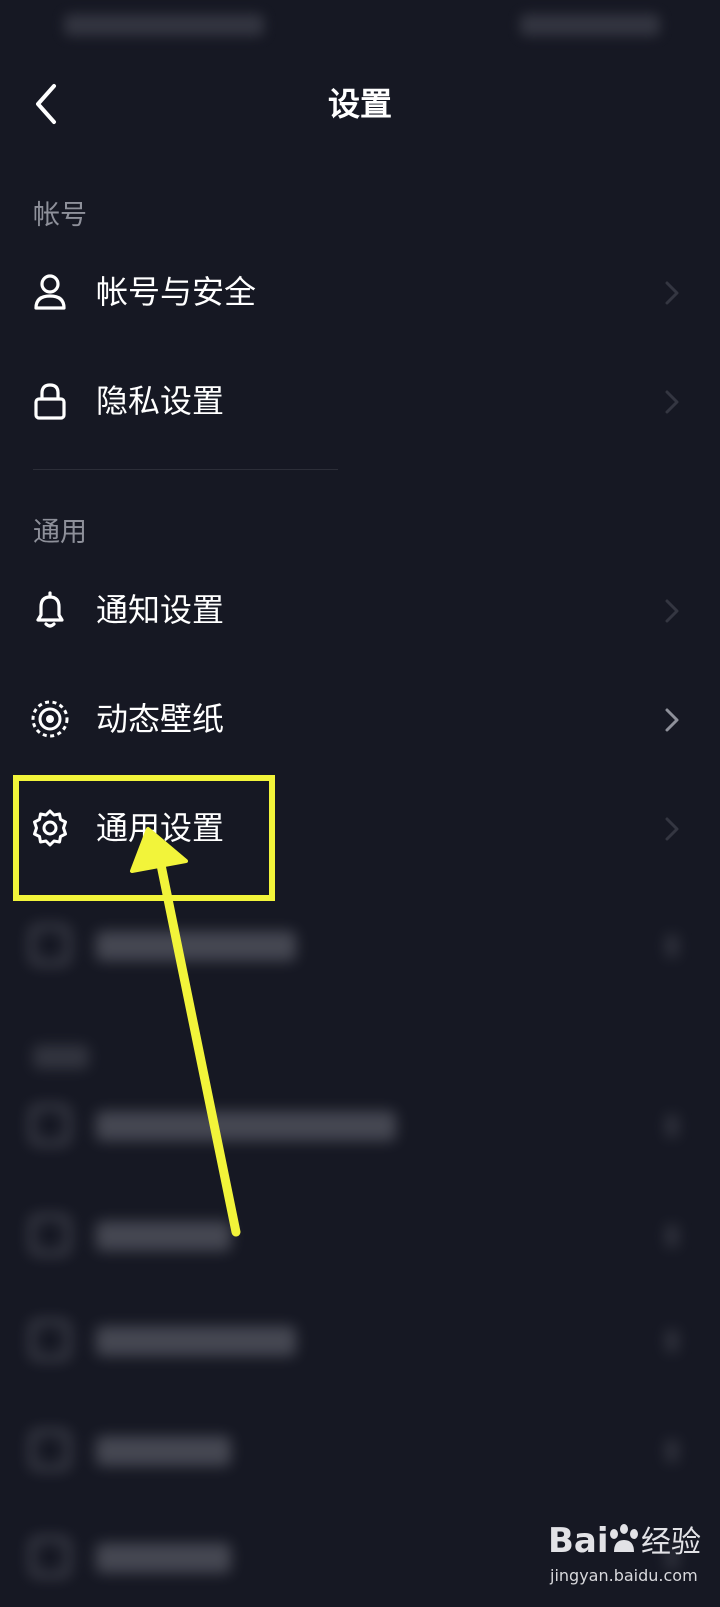  I want to click on baidu-jingyan-watermark: Bai 经验 jingyan.baidu.com, so click(633, 1552).